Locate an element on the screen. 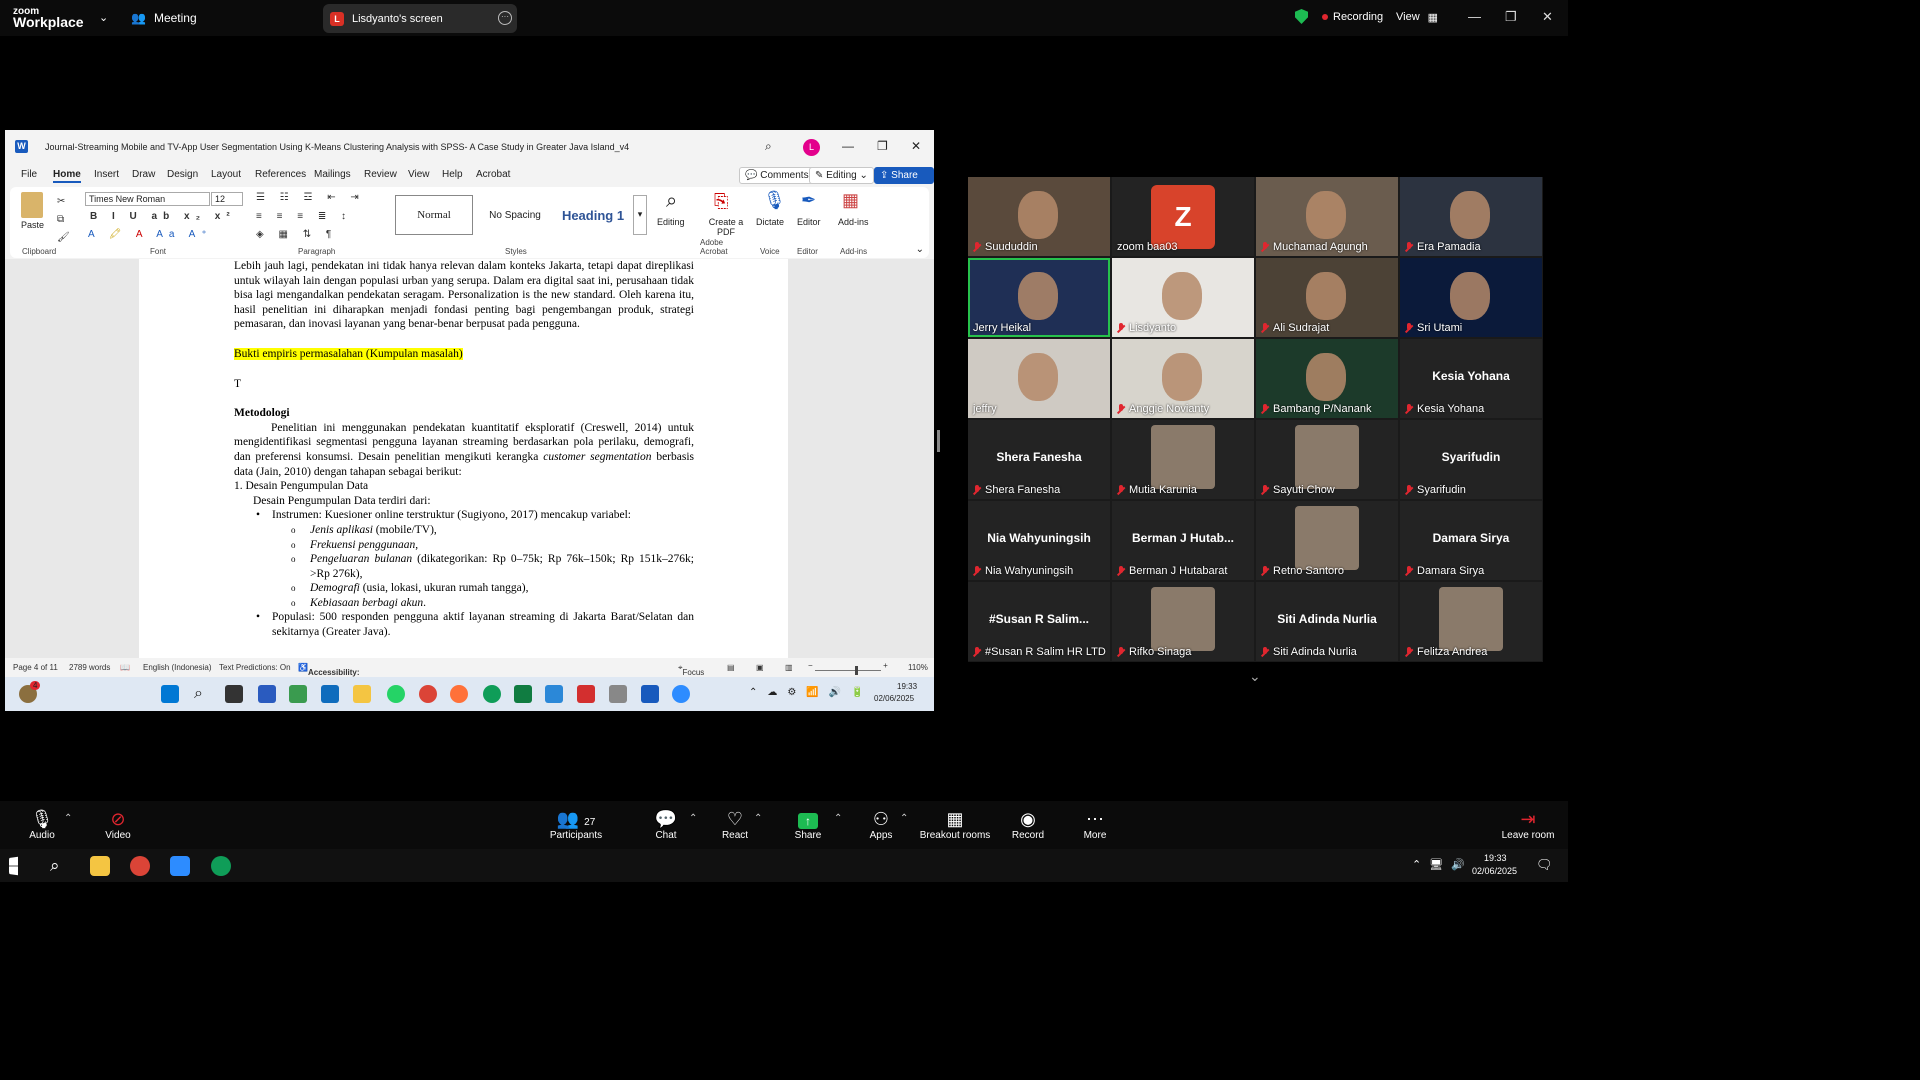 The image size is (1920, 1080). whatsapp-icon is located at coordinates (396, 694).